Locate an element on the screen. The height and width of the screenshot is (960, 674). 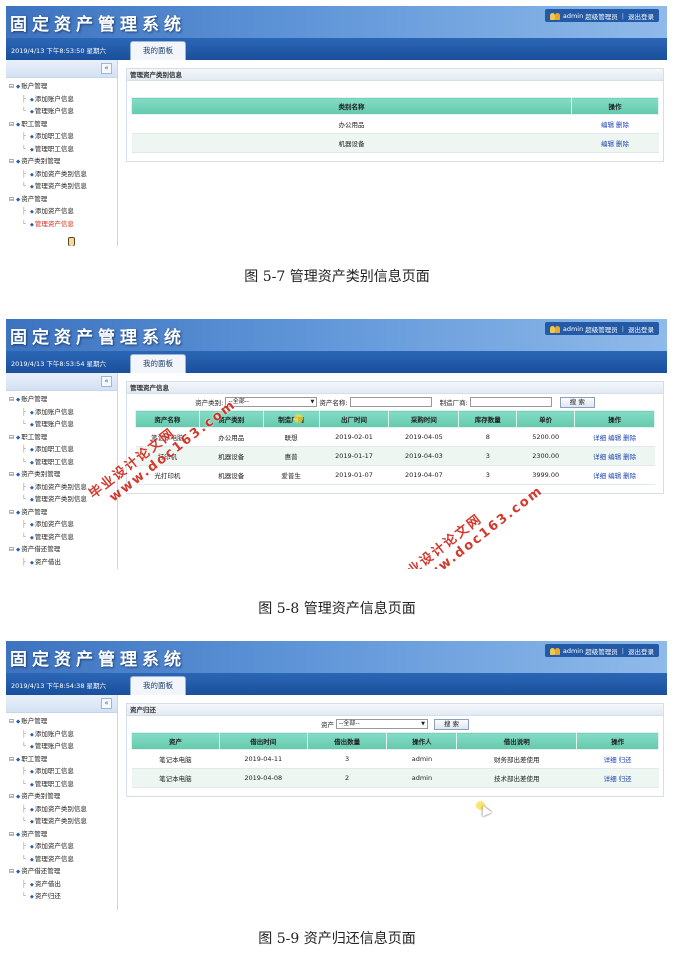
asset-select: --全部-- ▼ is located at coordinates (381, 724).